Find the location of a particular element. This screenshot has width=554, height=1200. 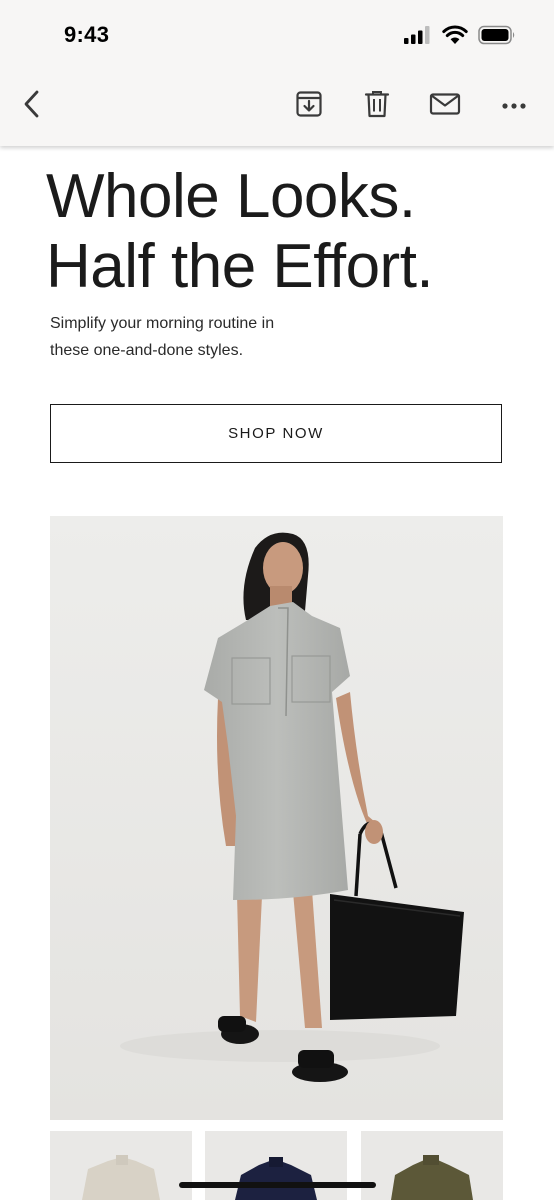

delete-button is located at coordinates (377, 106).